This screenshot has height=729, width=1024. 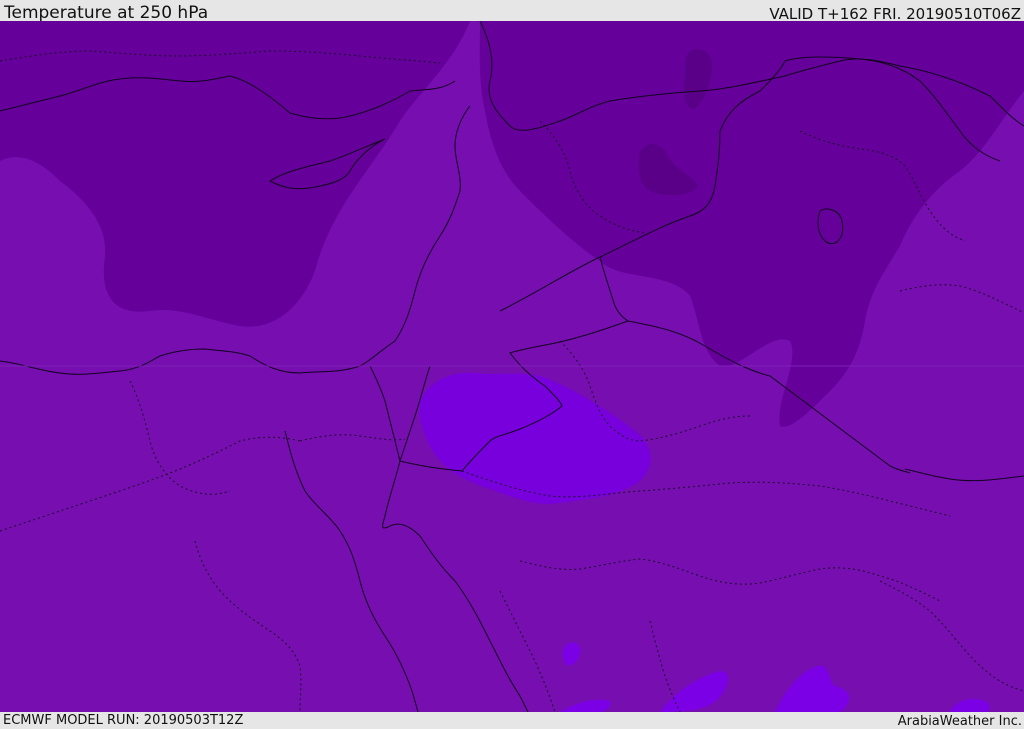 What do you see at coordinates (123, 720) in the screenshot?
I see `model-run: ECMWF MODEL RUN: 20190503T12Z` at bounding box center [123, 720].